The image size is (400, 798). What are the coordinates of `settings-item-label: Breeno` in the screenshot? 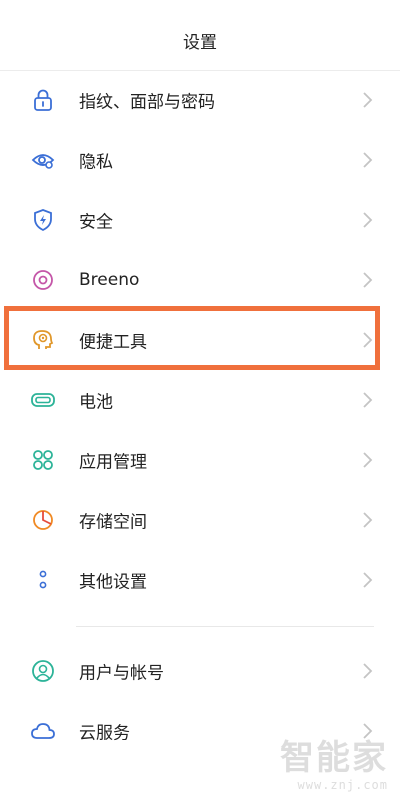 It's located at (109, 280).